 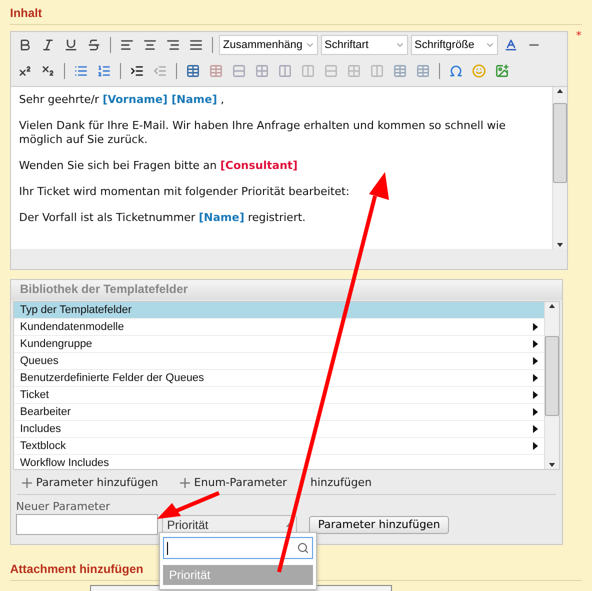 I want to click on format-select: Schriftgröße, so click(x=454, y=45).